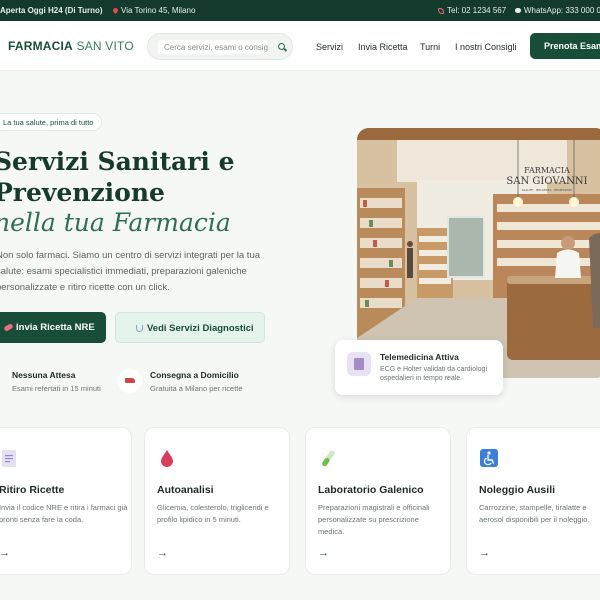 Image resolution: width=600 pixels, height=600 pixels. Describe the element at coordinates (196, 388) in the screenshot. I see `feature-desc: Gratuita a Milano per ricette` at that location.